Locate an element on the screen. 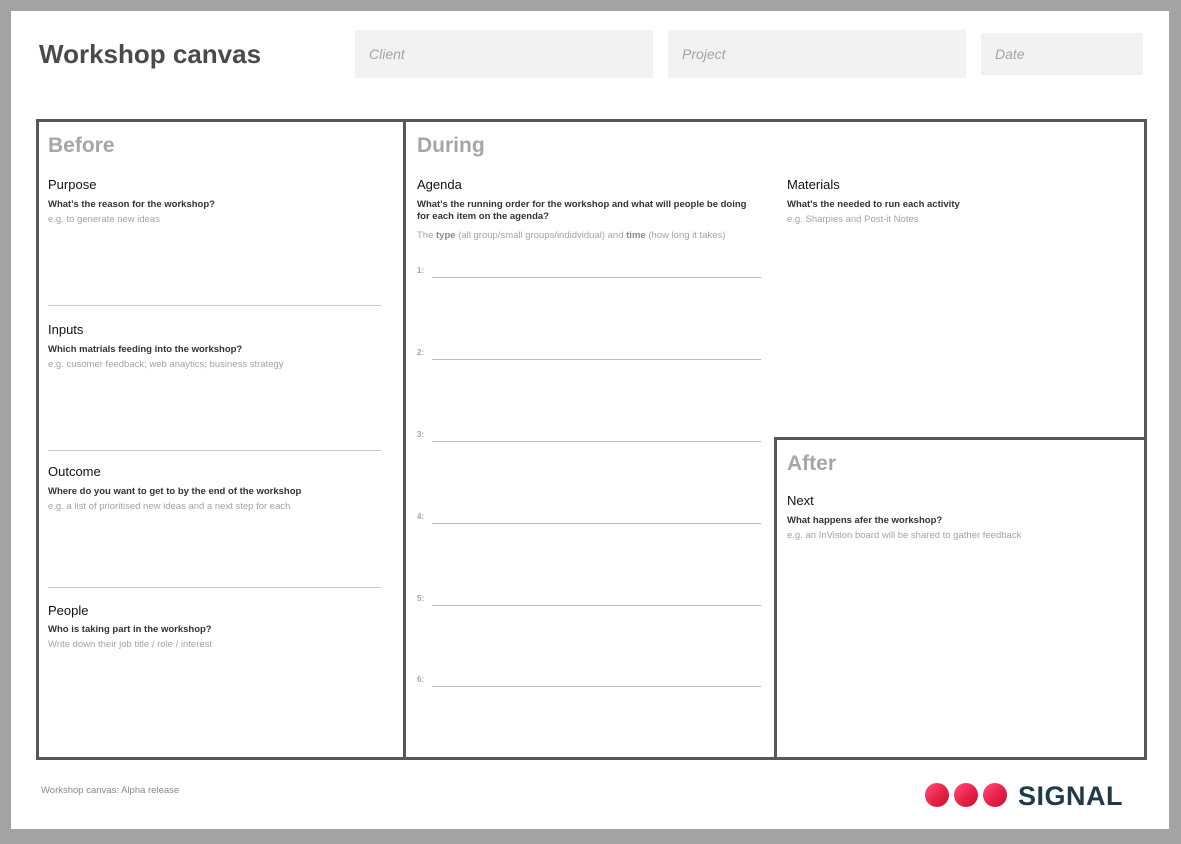  agenda-item-number: 2: is located at coordinates (421, 352).